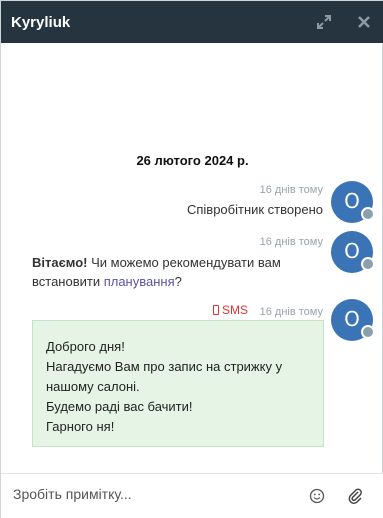  What do you see at coordinates (41, 22) in the screenshot?
I see `contact-name: Kyryliuk` at bounding box center [41, 22].